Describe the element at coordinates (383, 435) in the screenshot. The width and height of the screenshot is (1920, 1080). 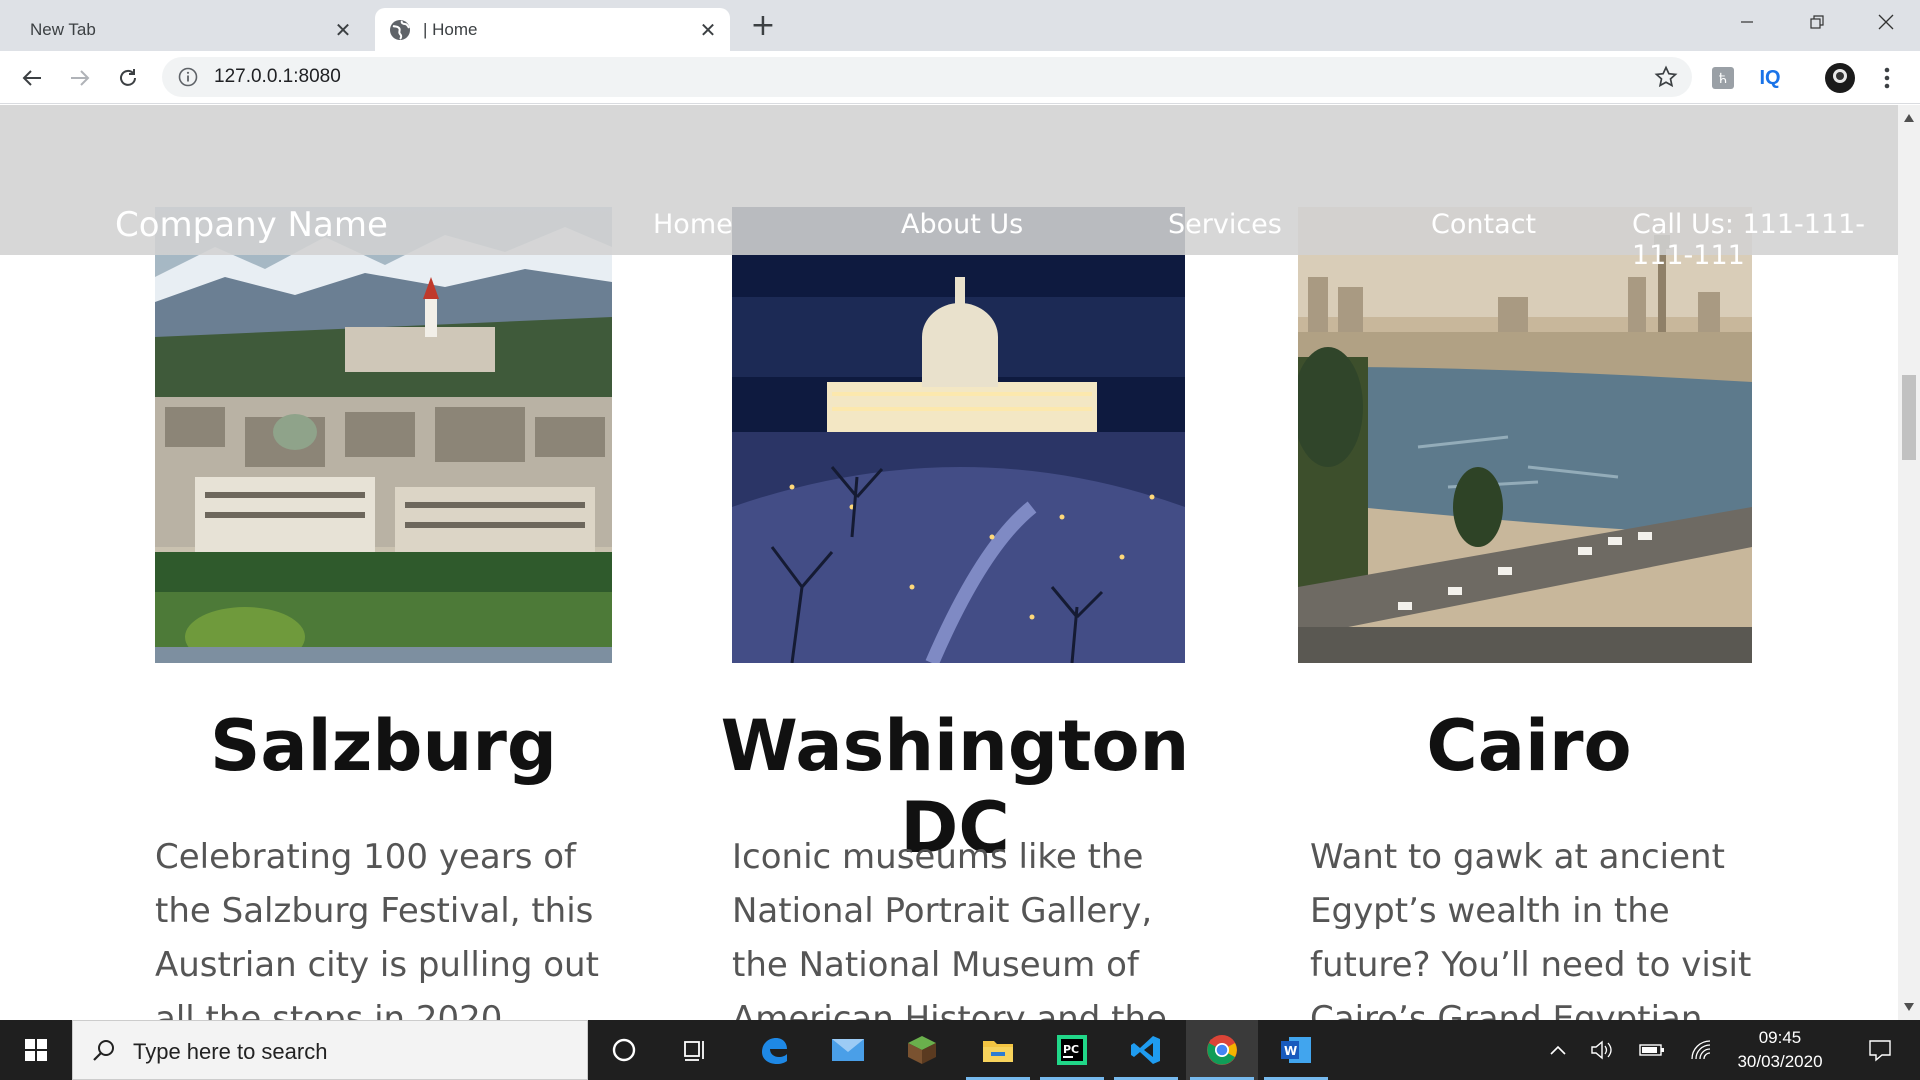
I see `salzburg-image` at that location.